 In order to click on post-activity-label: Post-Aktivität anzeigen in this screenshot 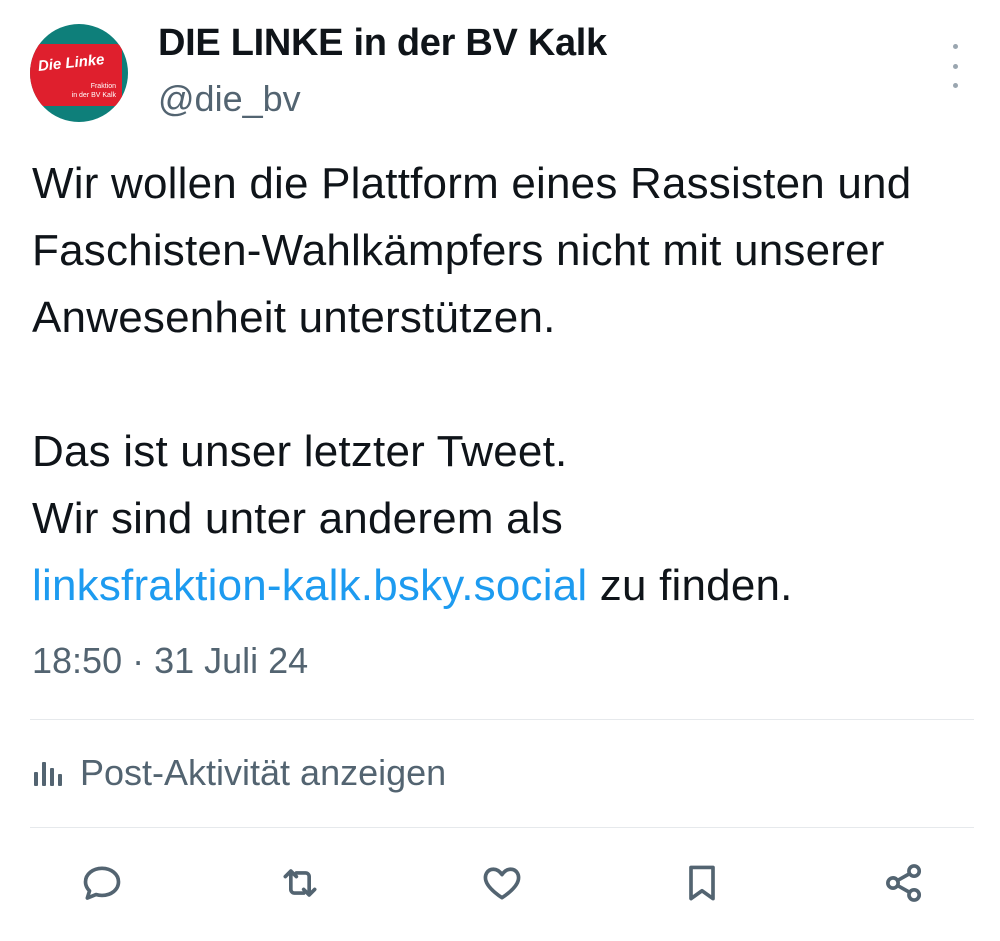, I will do `click(263, 772)`.